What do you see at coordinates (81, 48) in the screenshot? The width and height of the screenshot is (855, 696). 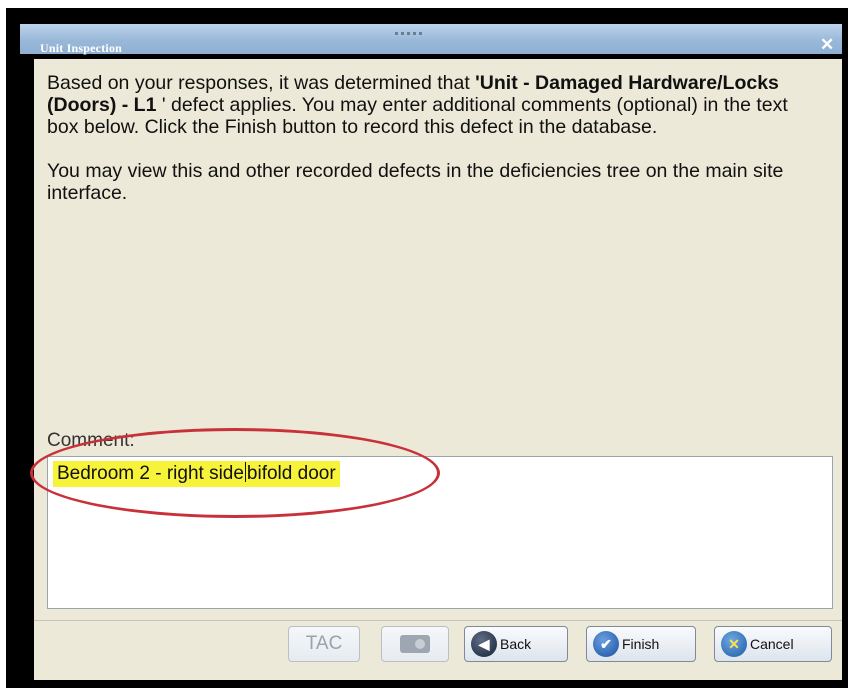 I see `dialog-title: Unit Inspection` at bounding box center [81, 48].